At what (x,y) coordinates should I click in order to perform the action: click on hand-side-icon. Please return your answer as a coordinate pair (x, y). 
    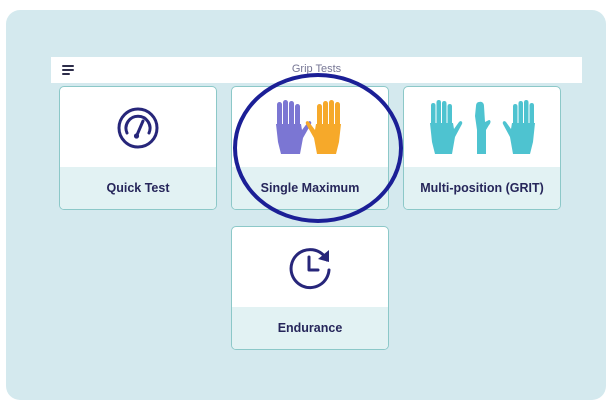
    Looking at the image, I should click on (483, 127).